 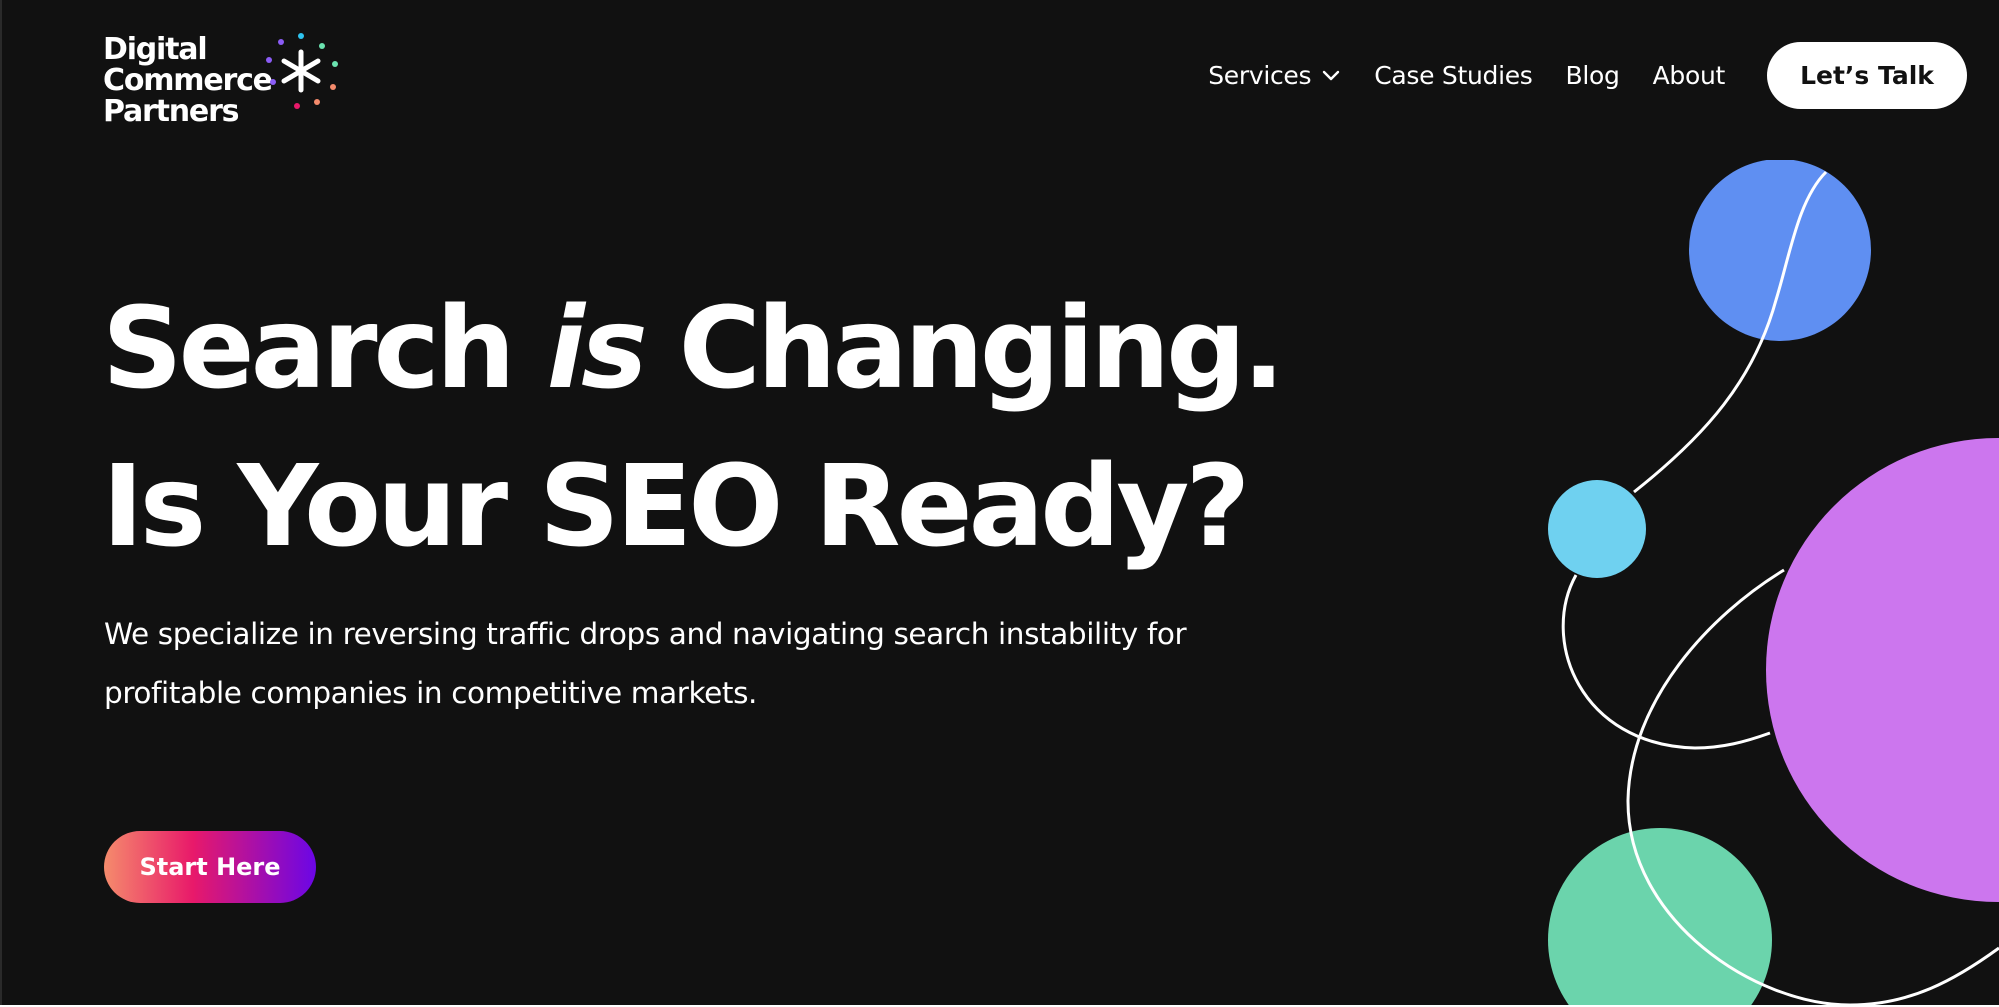 I want to click on page-edge, so click(x=1, y=502).